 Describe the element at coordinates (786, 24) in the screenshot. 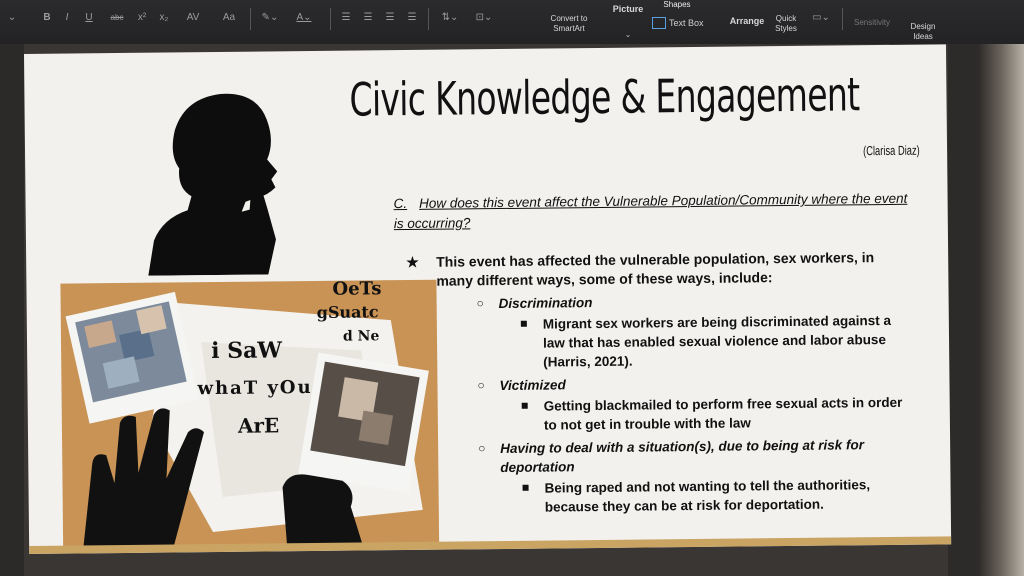

I see `quick-styles-button: Quick Styles` at that location.